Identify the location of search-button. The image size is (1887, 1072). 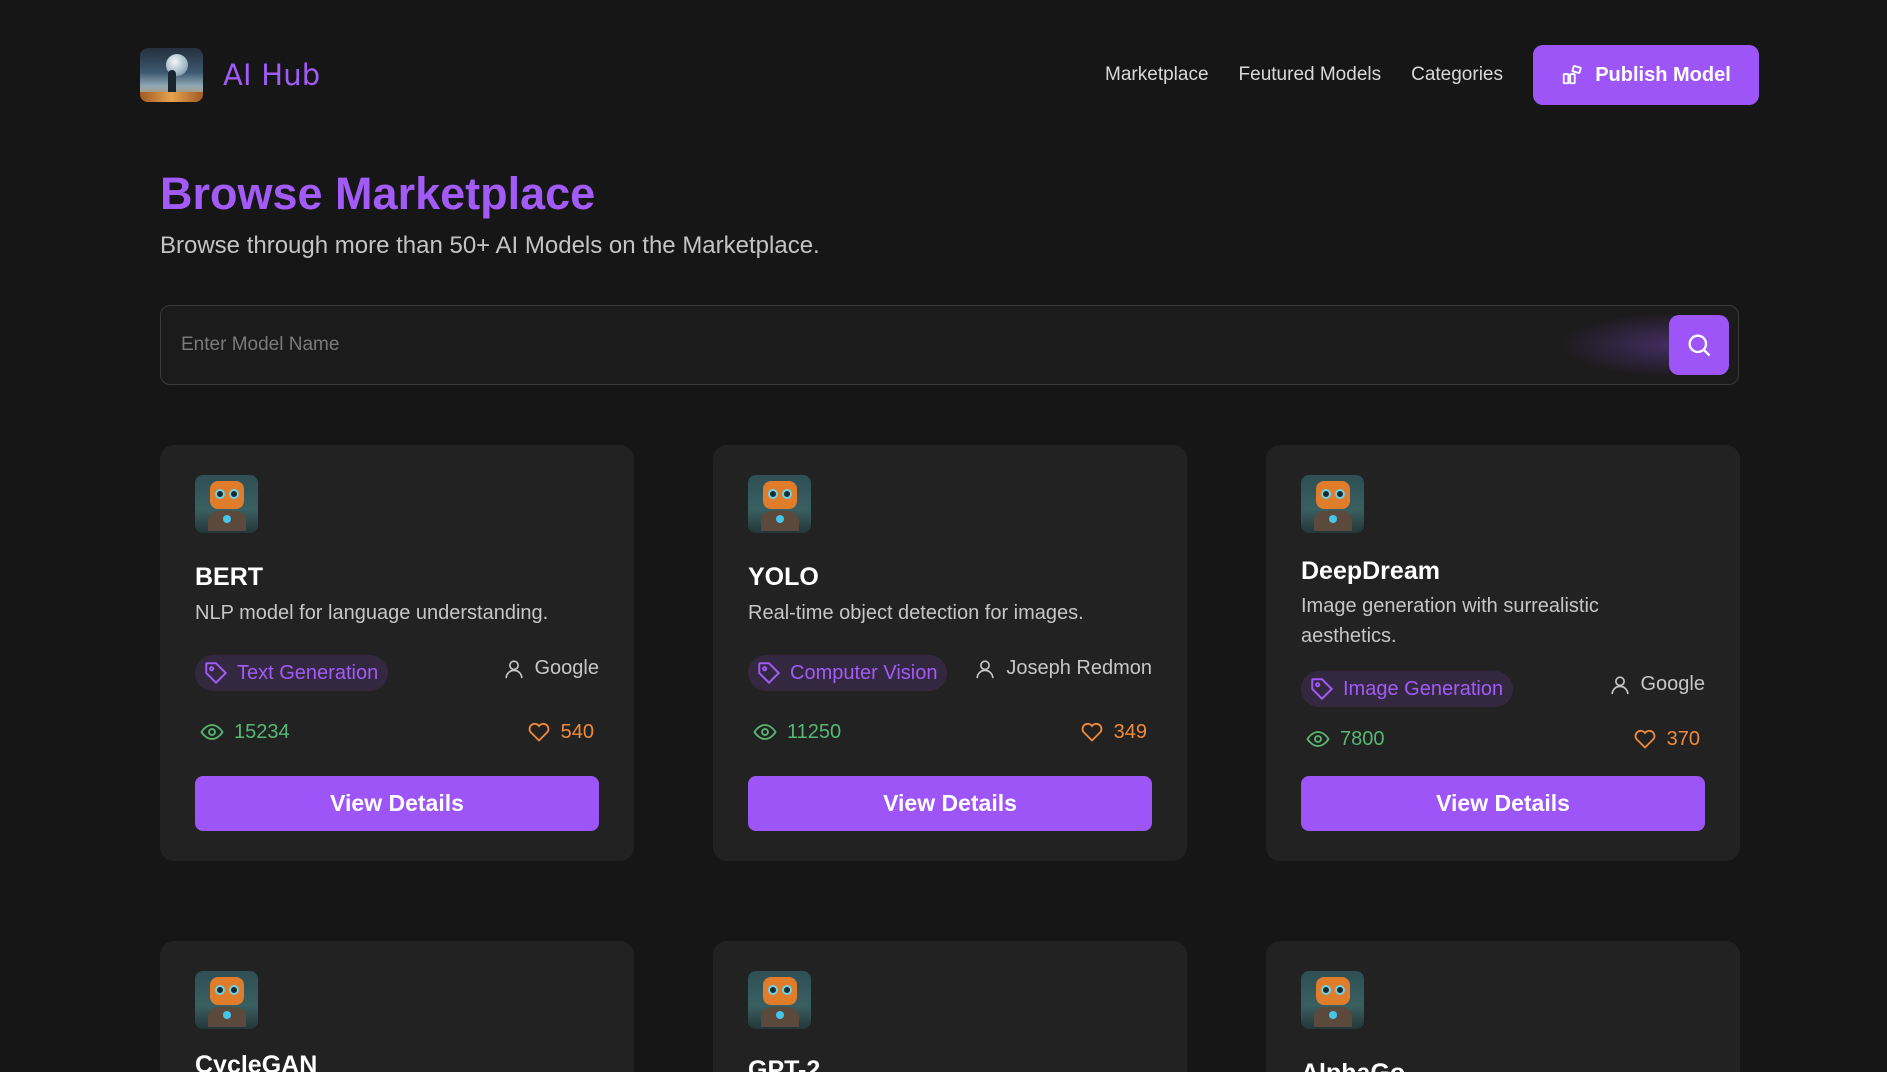
(1699, 345).